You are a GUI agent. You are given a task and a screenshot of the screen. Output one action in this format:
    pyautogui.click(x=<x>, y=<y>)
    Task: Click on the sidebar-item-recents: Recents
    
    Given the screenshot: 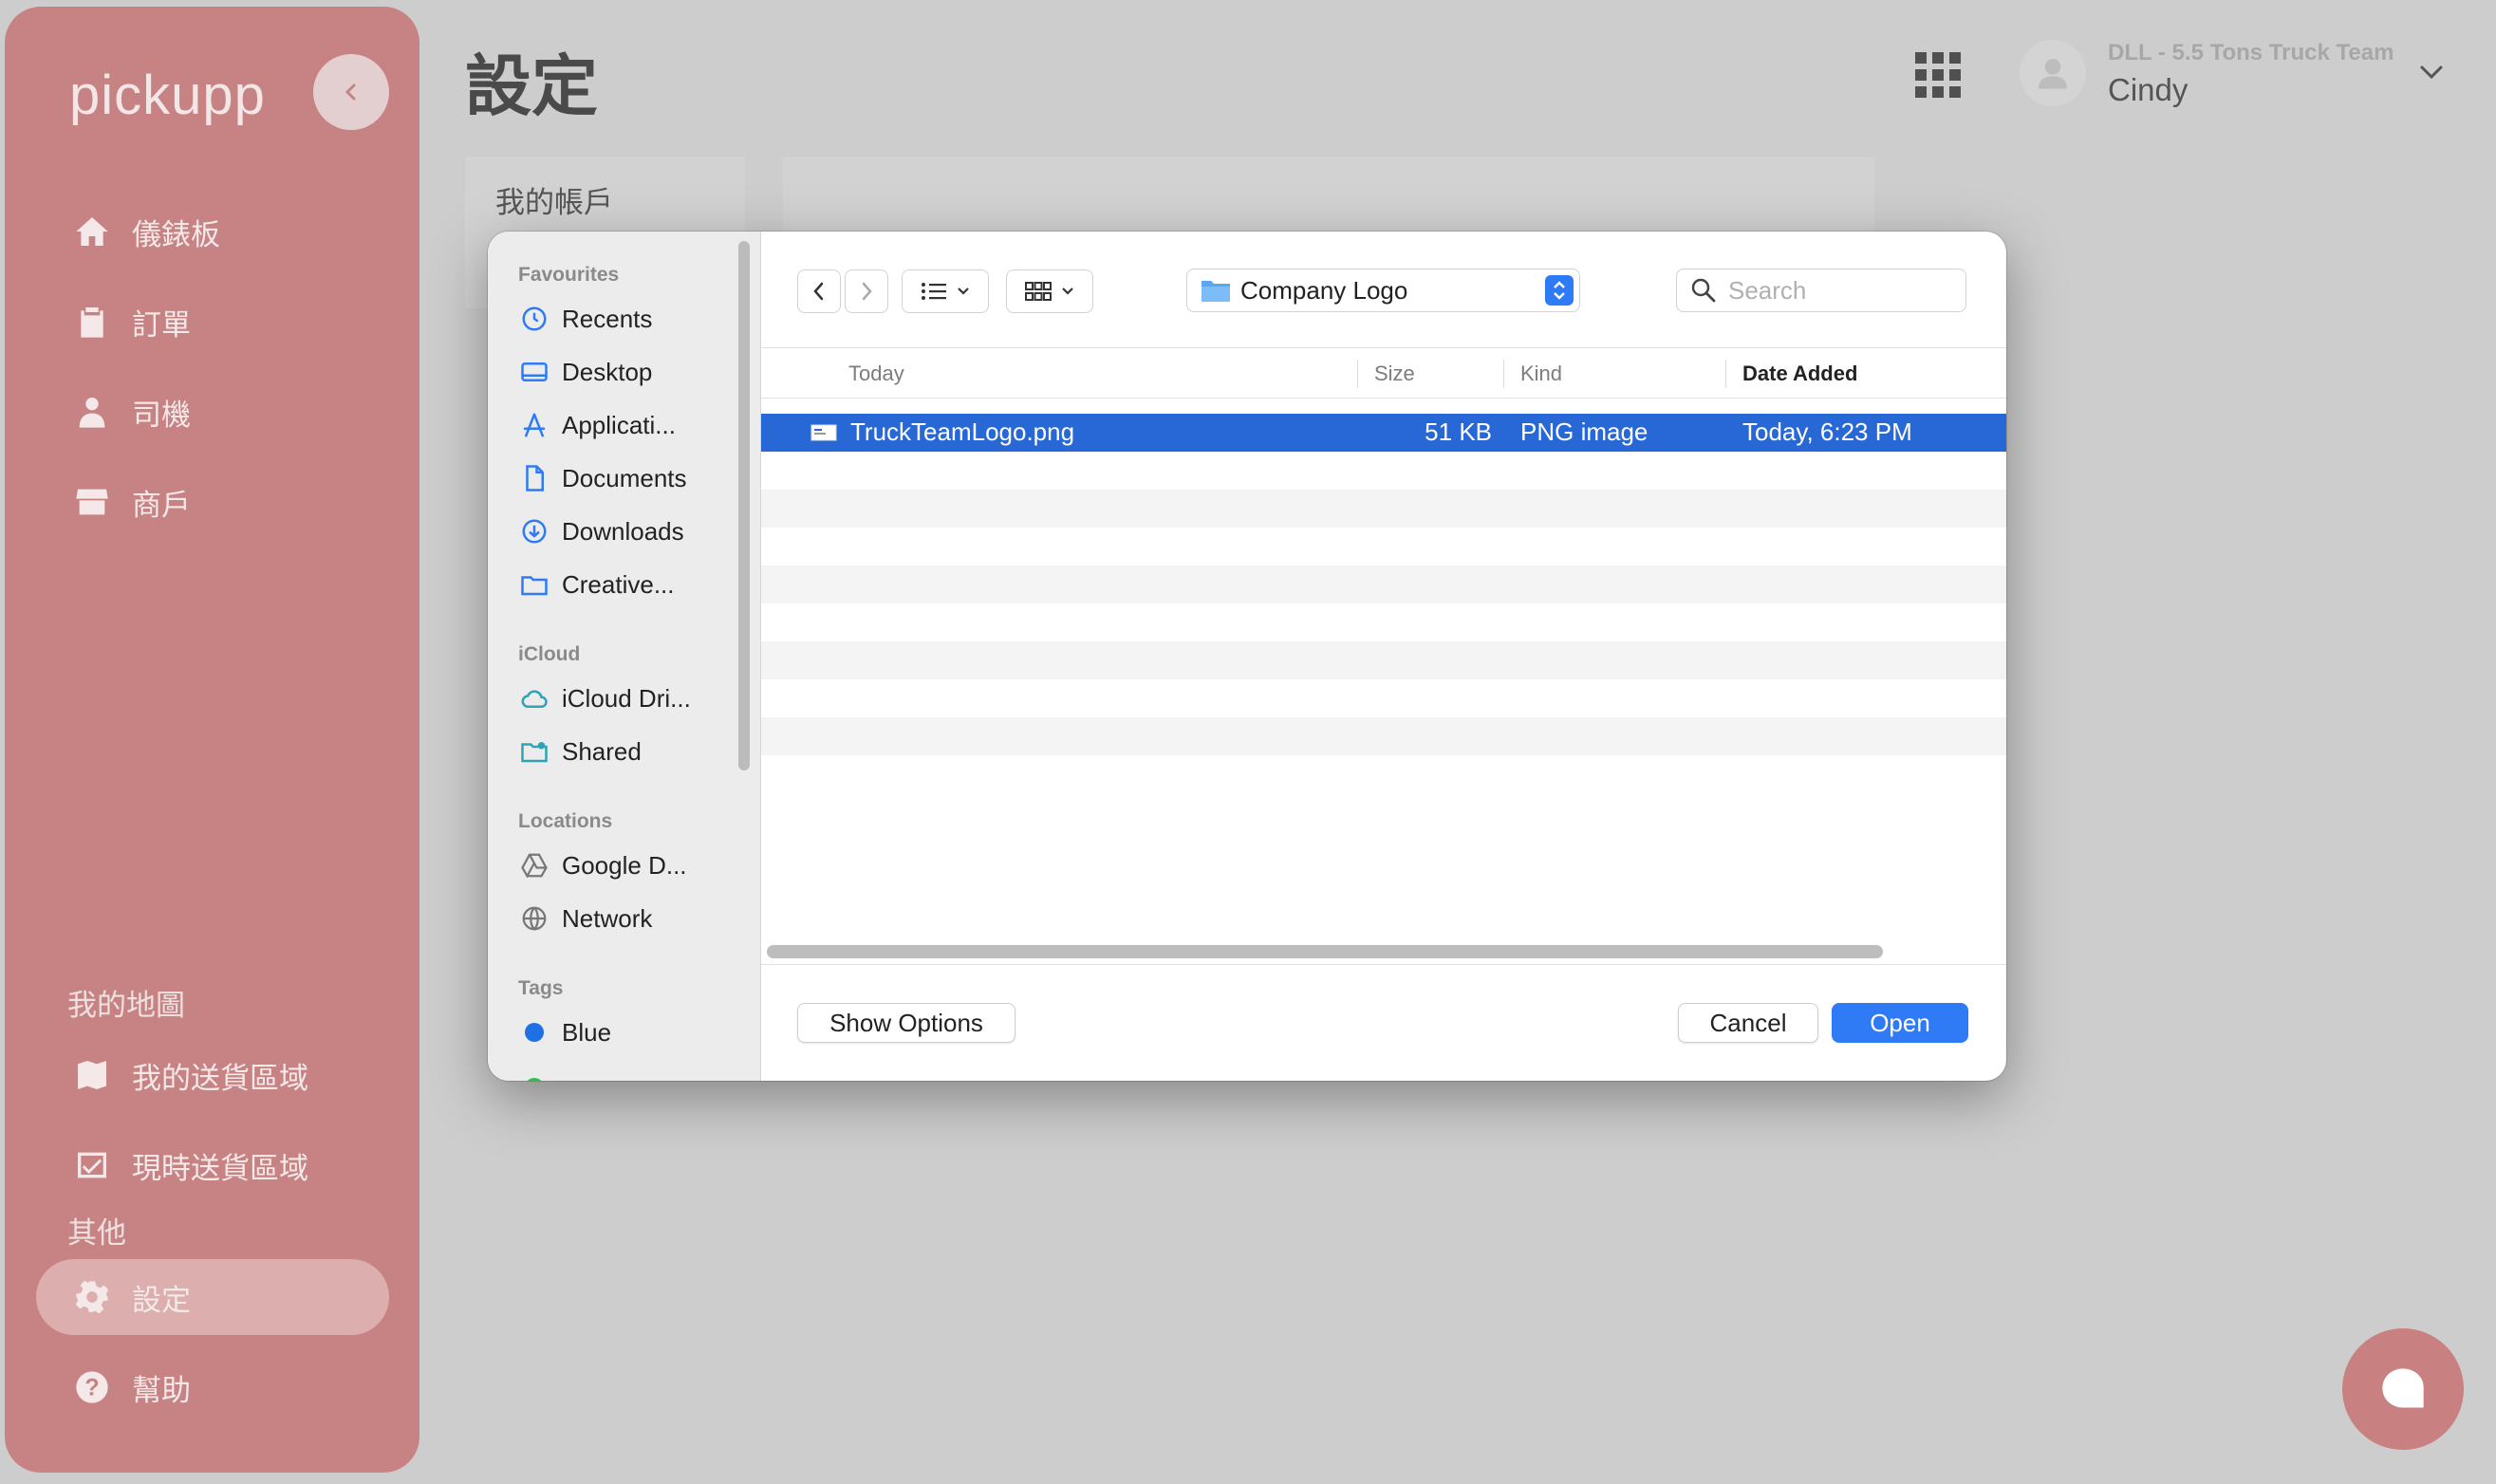 What is the action you would take?
    pyautogui.click(x=586, y=319)
    